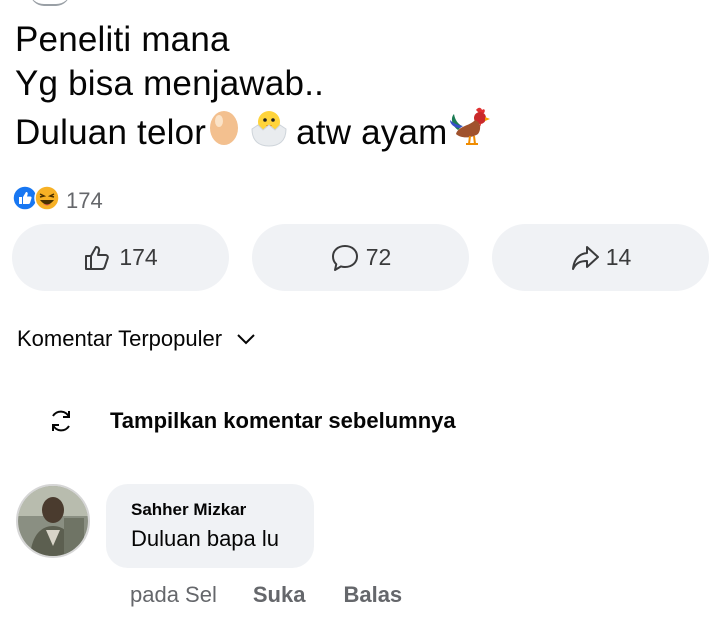 This screenshot has width=719, height=618. Describe the element at coordinates (205, 538) in the screenshot. I see `comment-text: Duluan bapa lu` at that location.